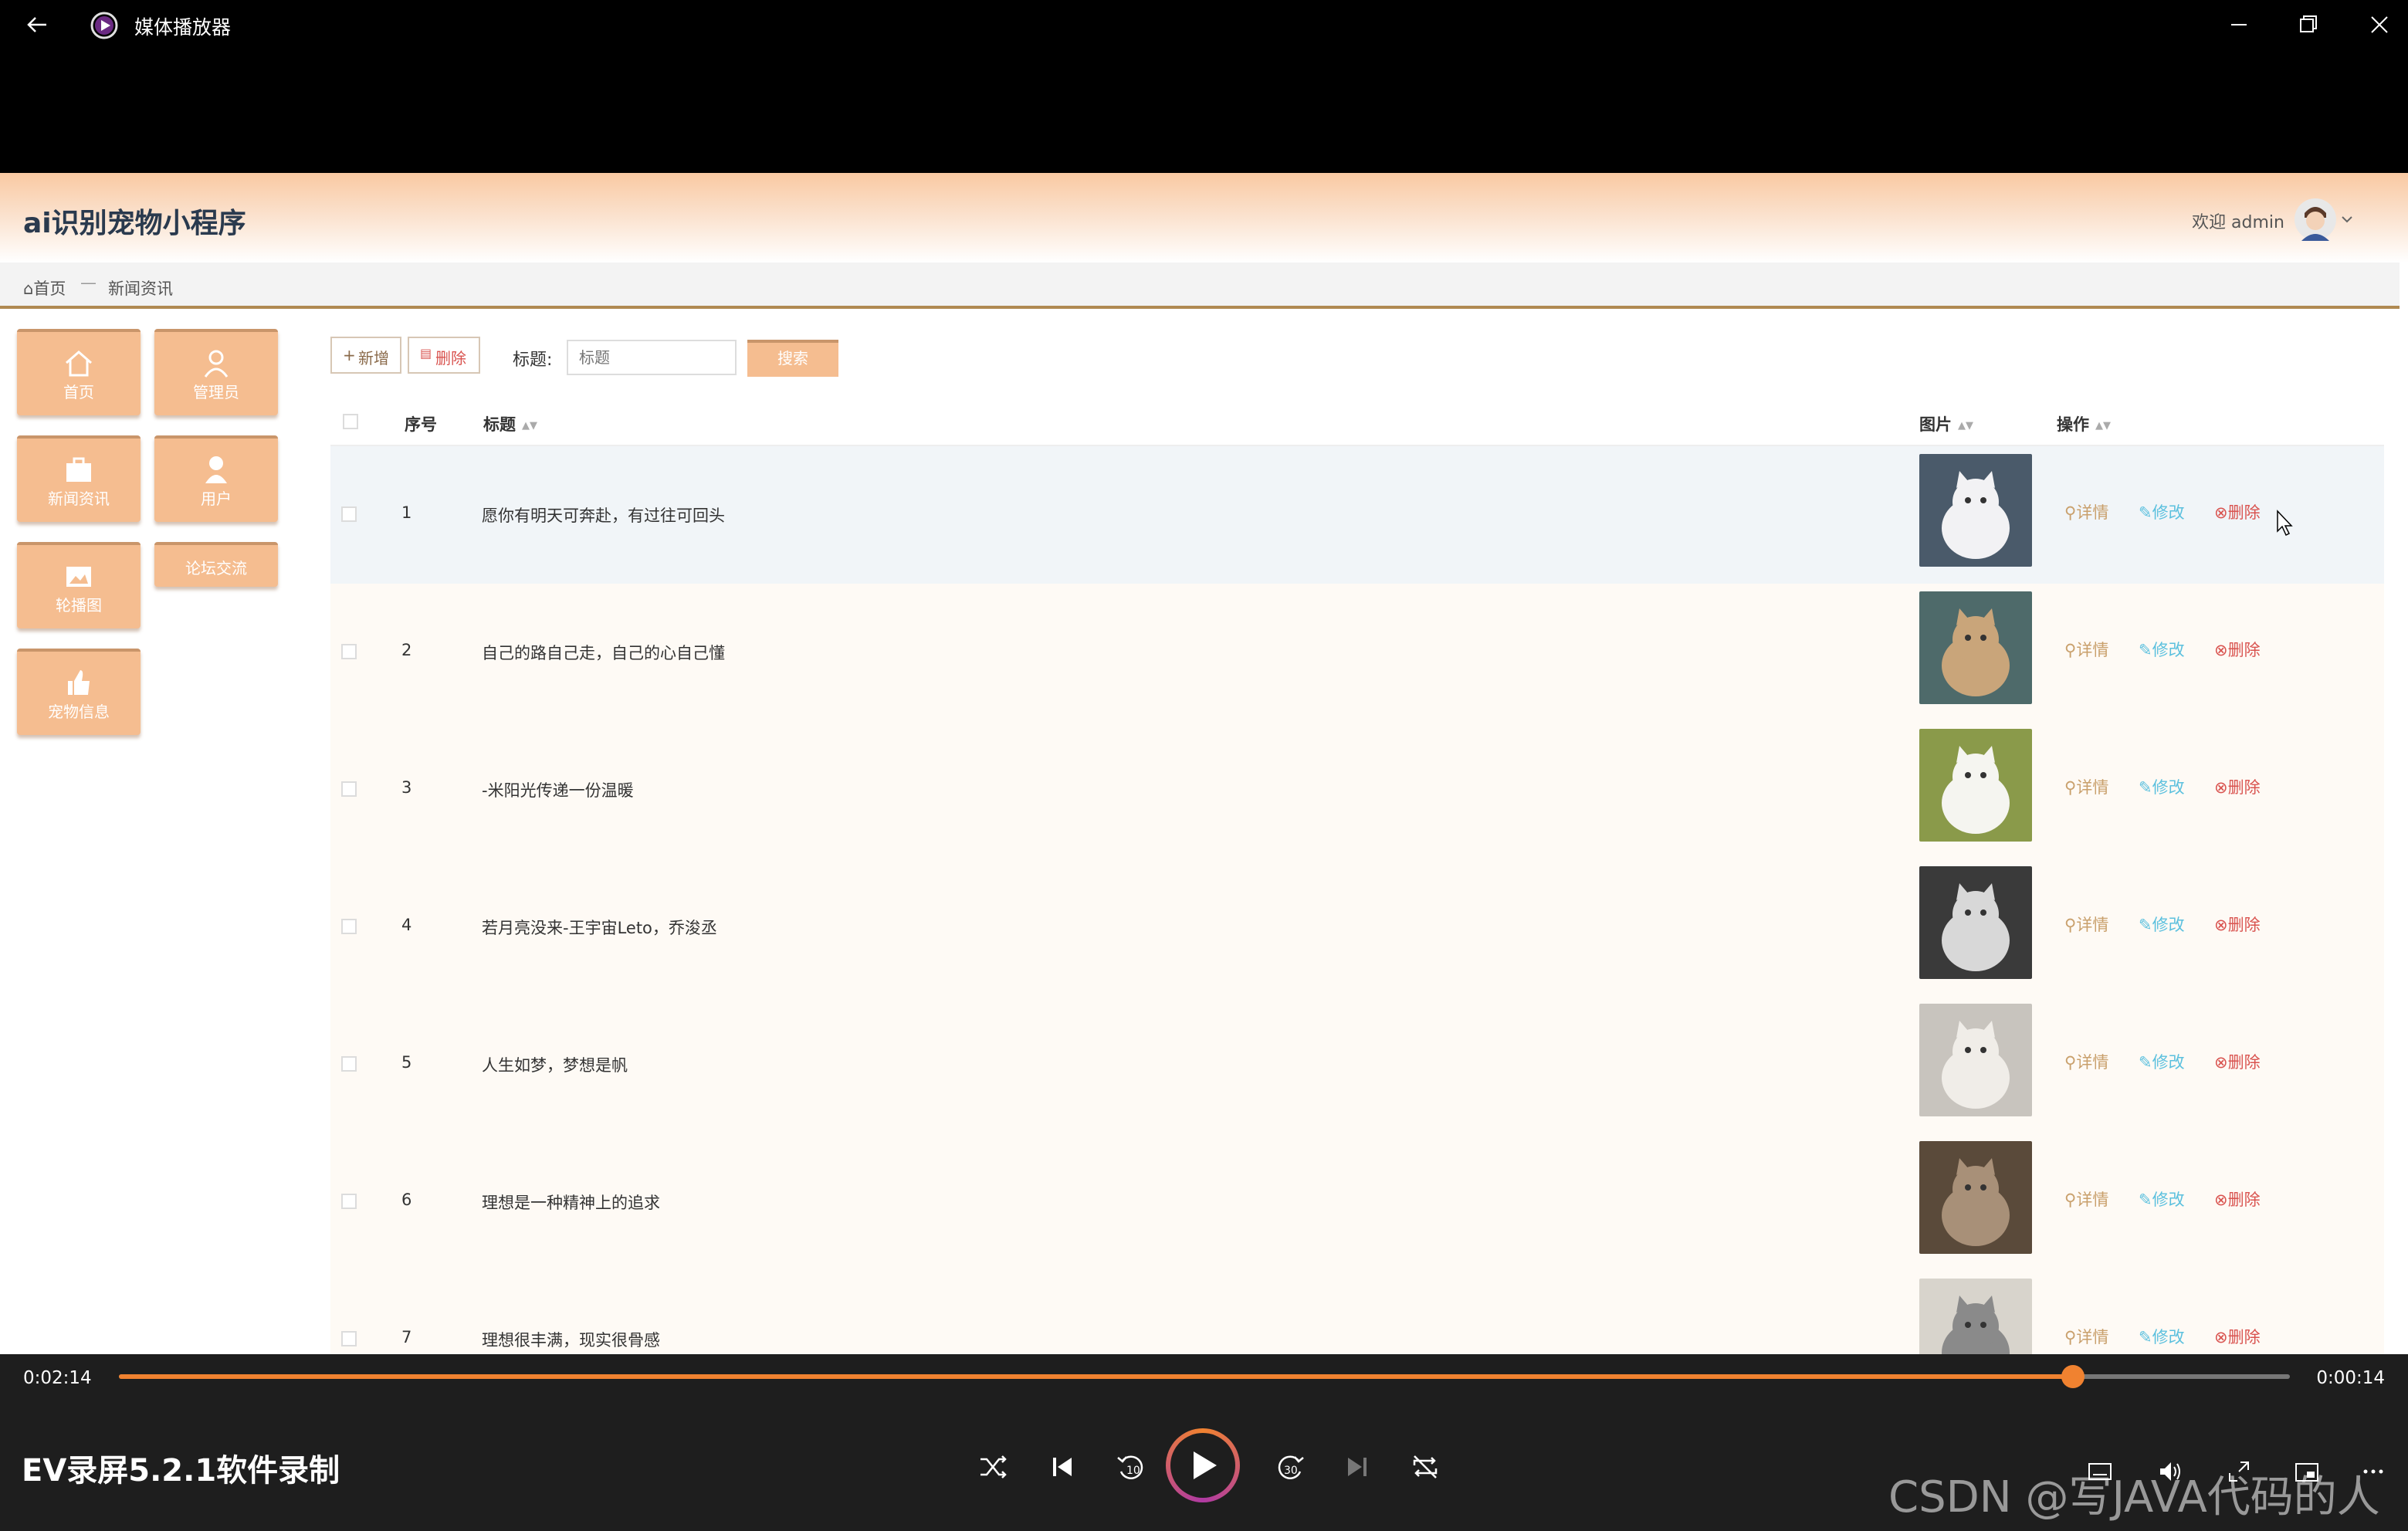  I want to click on row-index: 3, so click(406, 788).